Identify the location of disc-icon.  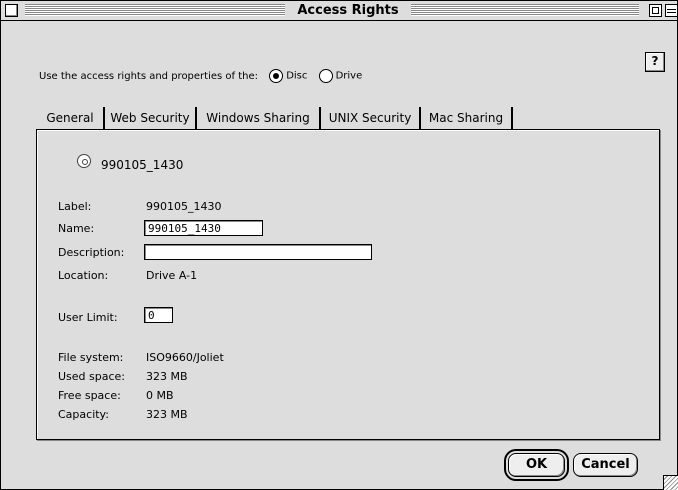
(84, 161).